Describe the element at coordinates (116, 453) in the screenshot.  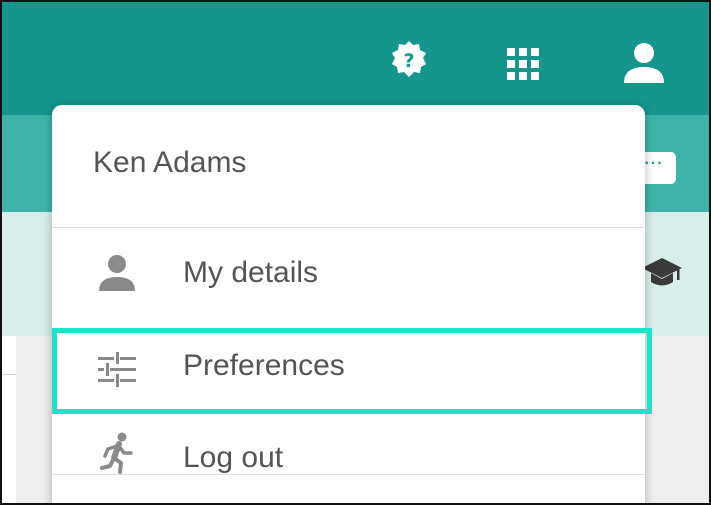
I see `running-person-icon` at that location.